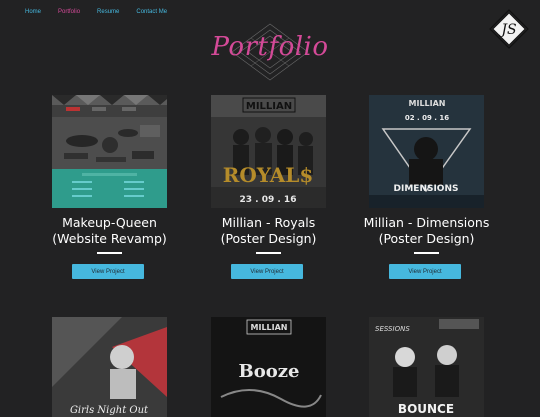  Describe the element at coordinates (426, 367) in the screenshot. I see `project-thumbnail-bounce: SESSIONS BOUNCE` at that location.